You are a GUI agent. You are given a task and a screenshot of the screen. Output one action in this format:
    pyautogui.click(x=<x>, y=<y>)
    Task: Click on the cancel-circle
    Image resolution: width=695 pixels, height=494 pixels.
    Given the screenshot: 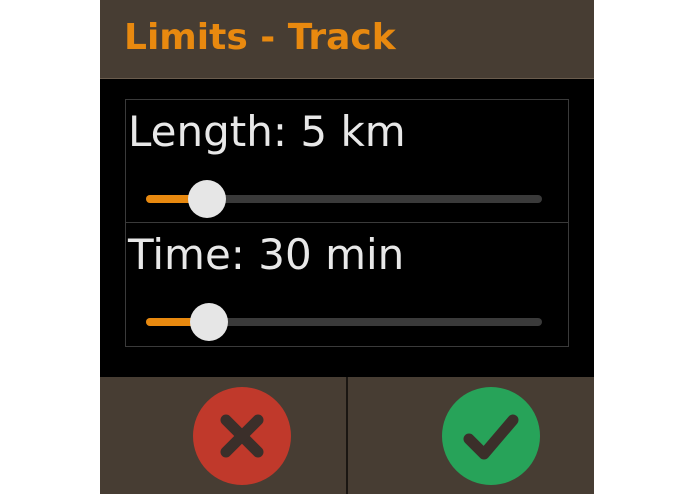 What is the action you would take?
    pyautogui.click(x=242, y=436)
    